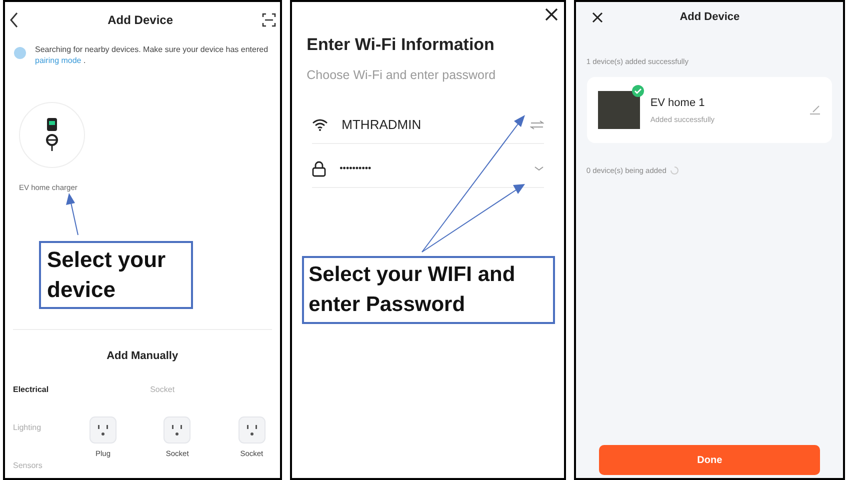 The width and height of the screenshot is (848, 480). Describe the element at coordinates (638, 91) in the screenshot. I see `check-badge-icon` at that location.